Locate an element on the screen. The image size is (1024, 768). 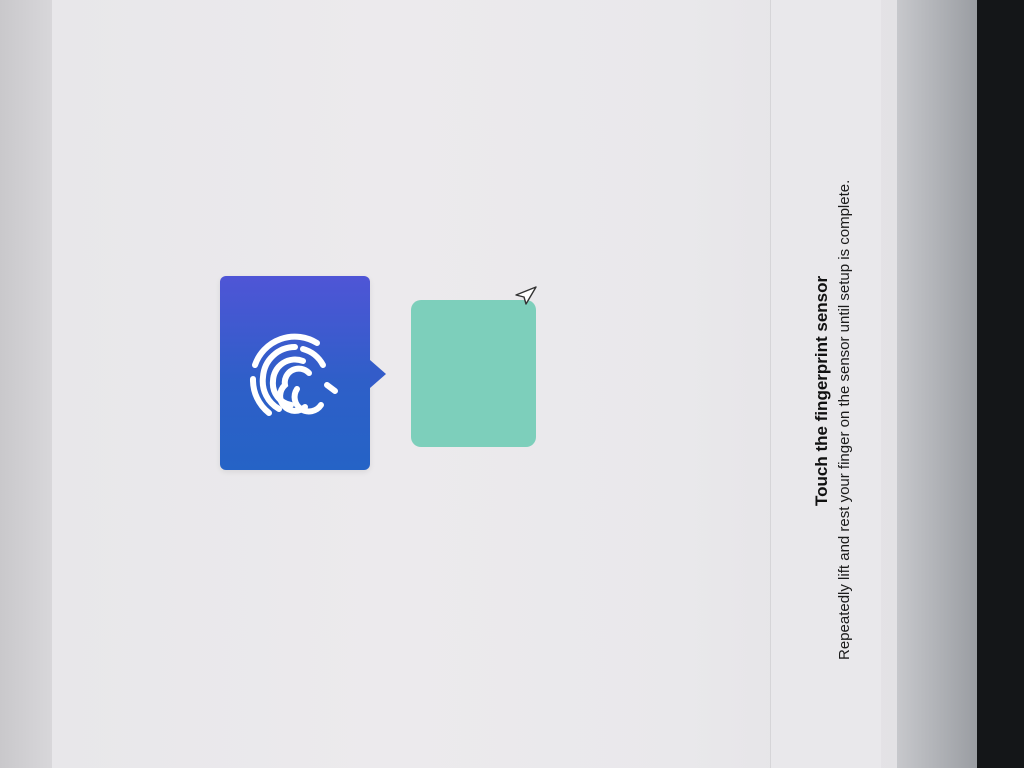
sensor-illustration is located at coordinates (473, 373).